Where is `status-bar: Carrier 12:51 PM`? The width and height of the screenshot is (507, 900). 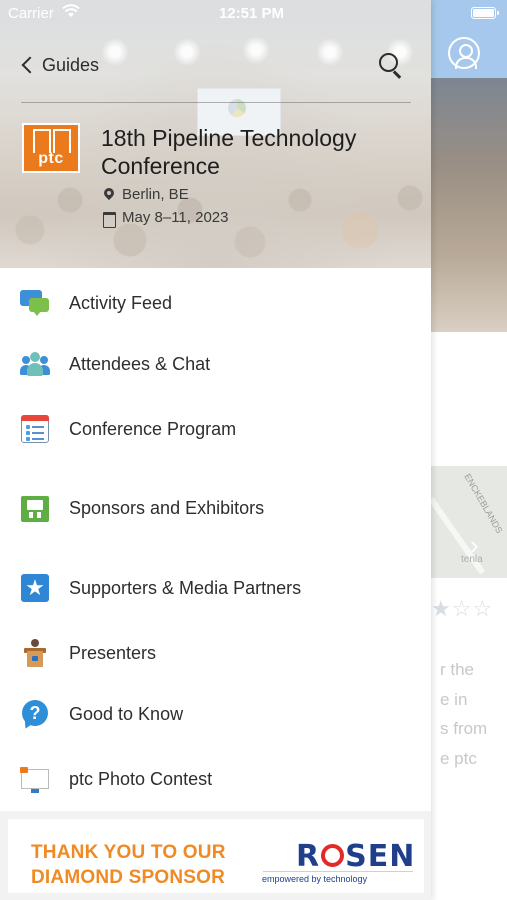
status-bar: Carrier 12:51 PM is located at coordinates (253, 14).